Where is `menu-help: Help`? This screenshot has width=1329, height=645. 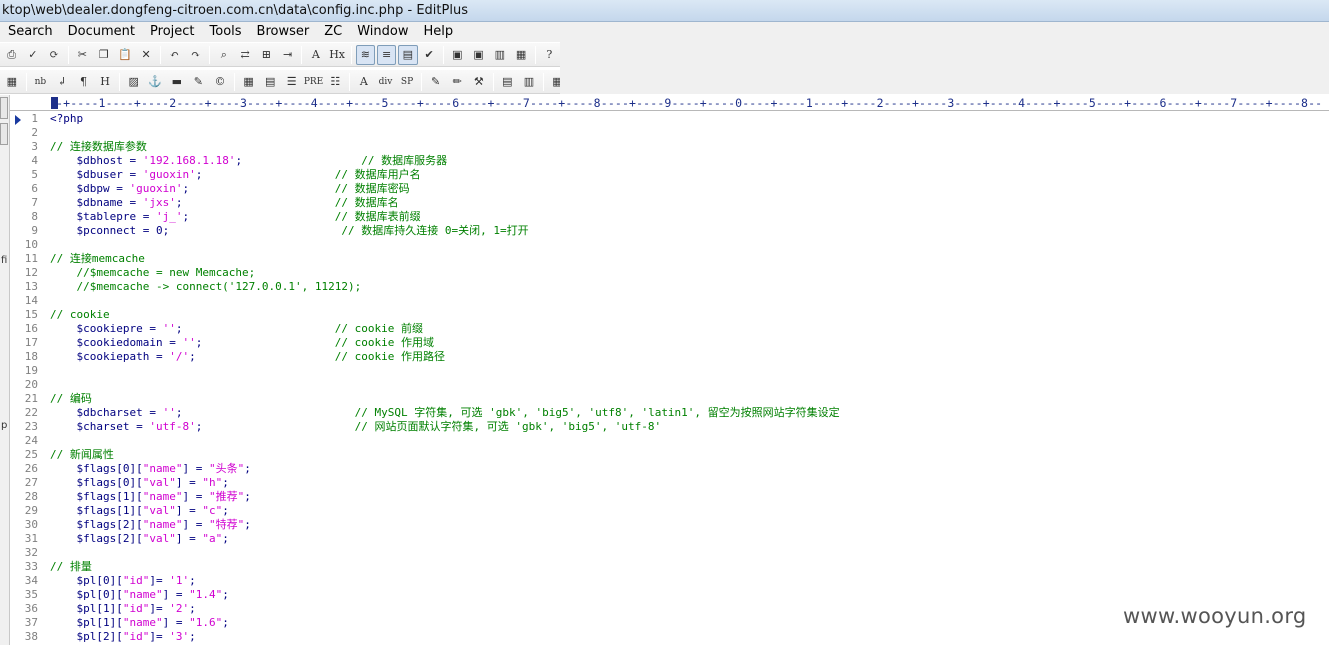 menu-help: Help is located at coordinates (437, 32).